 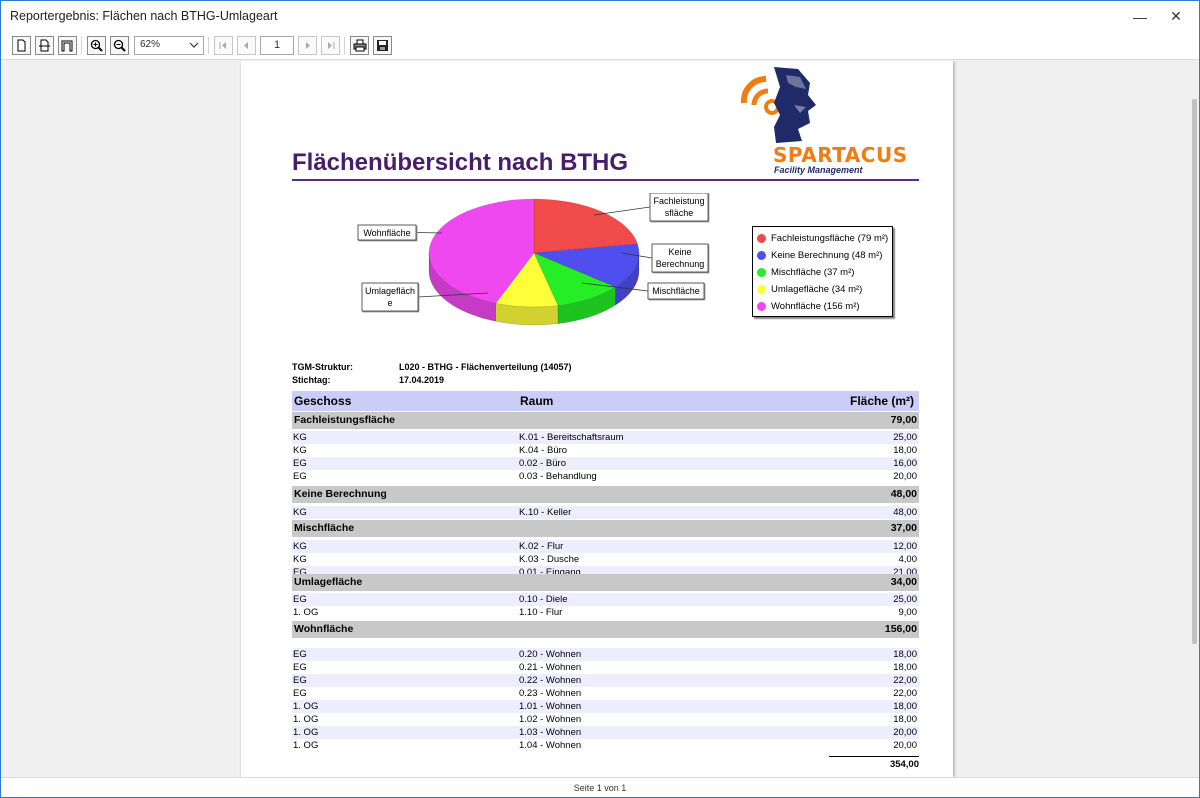 I want to click on meta-label: Stichtag:, so click(x=311, y=380).